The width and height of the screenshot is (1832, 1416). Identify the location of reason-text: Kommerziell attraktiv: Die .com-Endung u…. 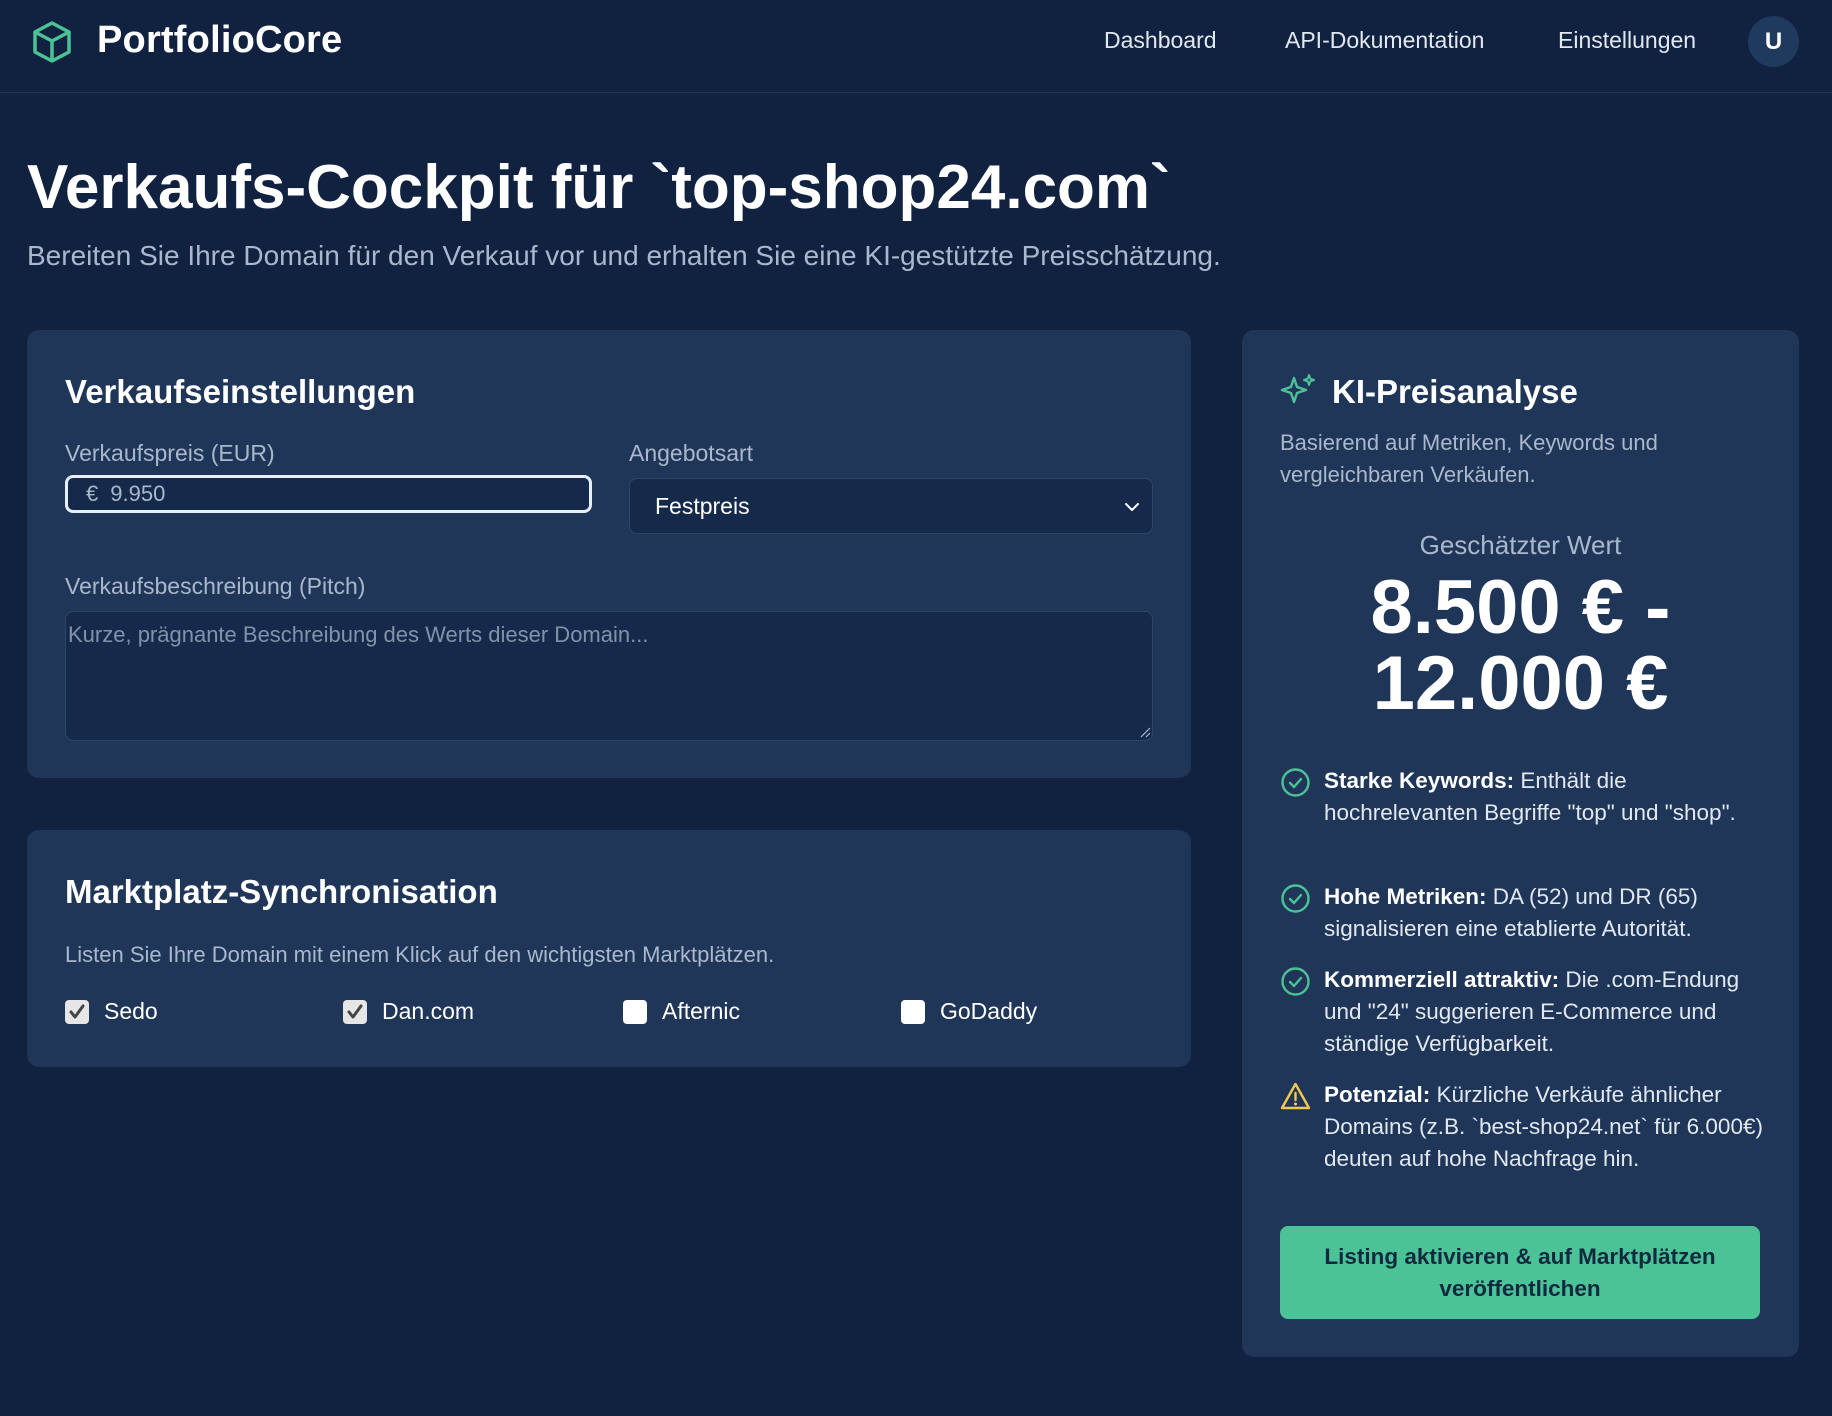
(1532, 1011).